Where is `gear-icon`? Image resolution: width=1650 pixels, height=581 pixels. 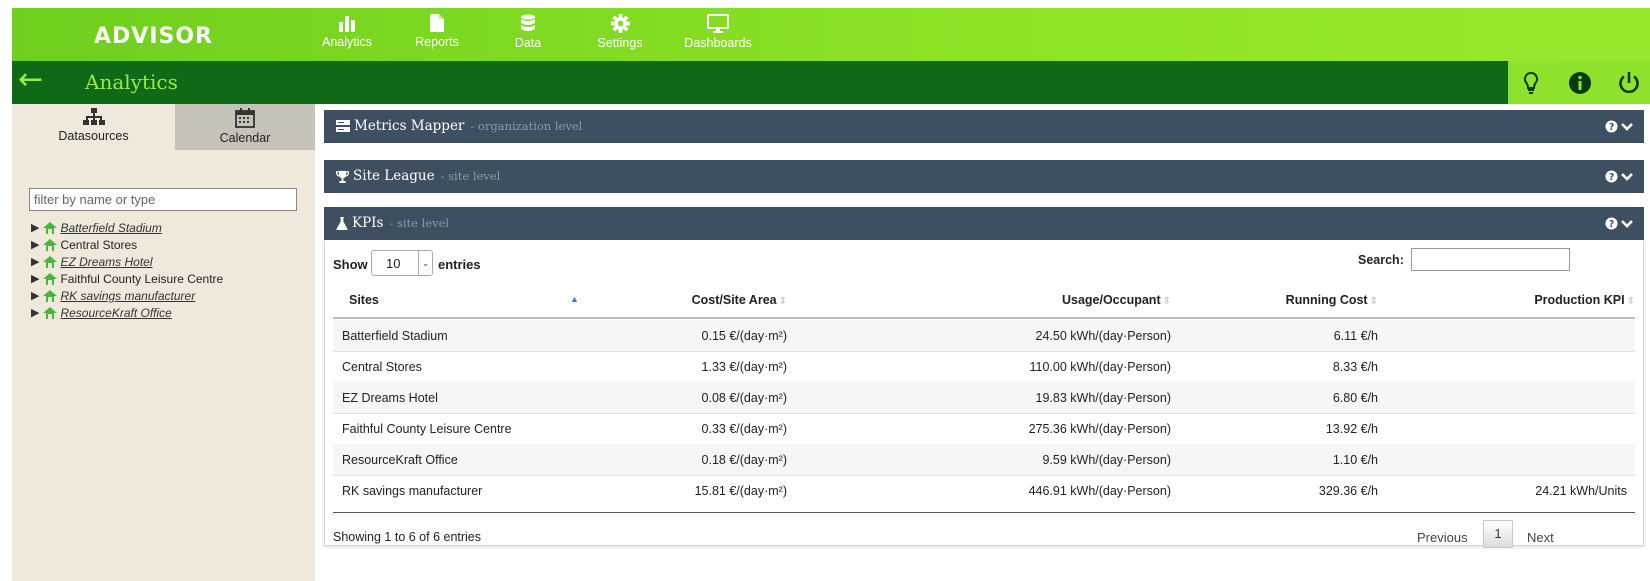 gear-icon is located at coordinates (620, 23).